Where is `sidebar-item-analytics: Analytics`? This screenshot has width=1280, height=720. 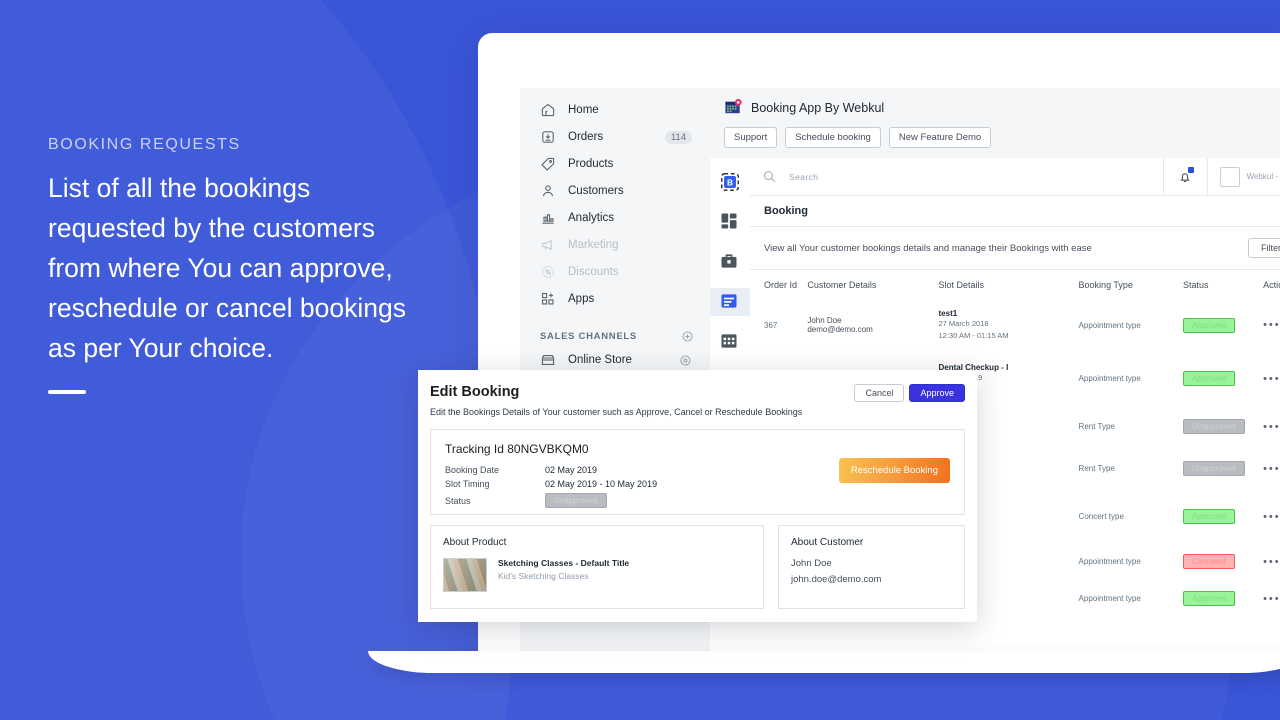 sidebar-item-analytics: Analytics is located at coordinates (615, 218).